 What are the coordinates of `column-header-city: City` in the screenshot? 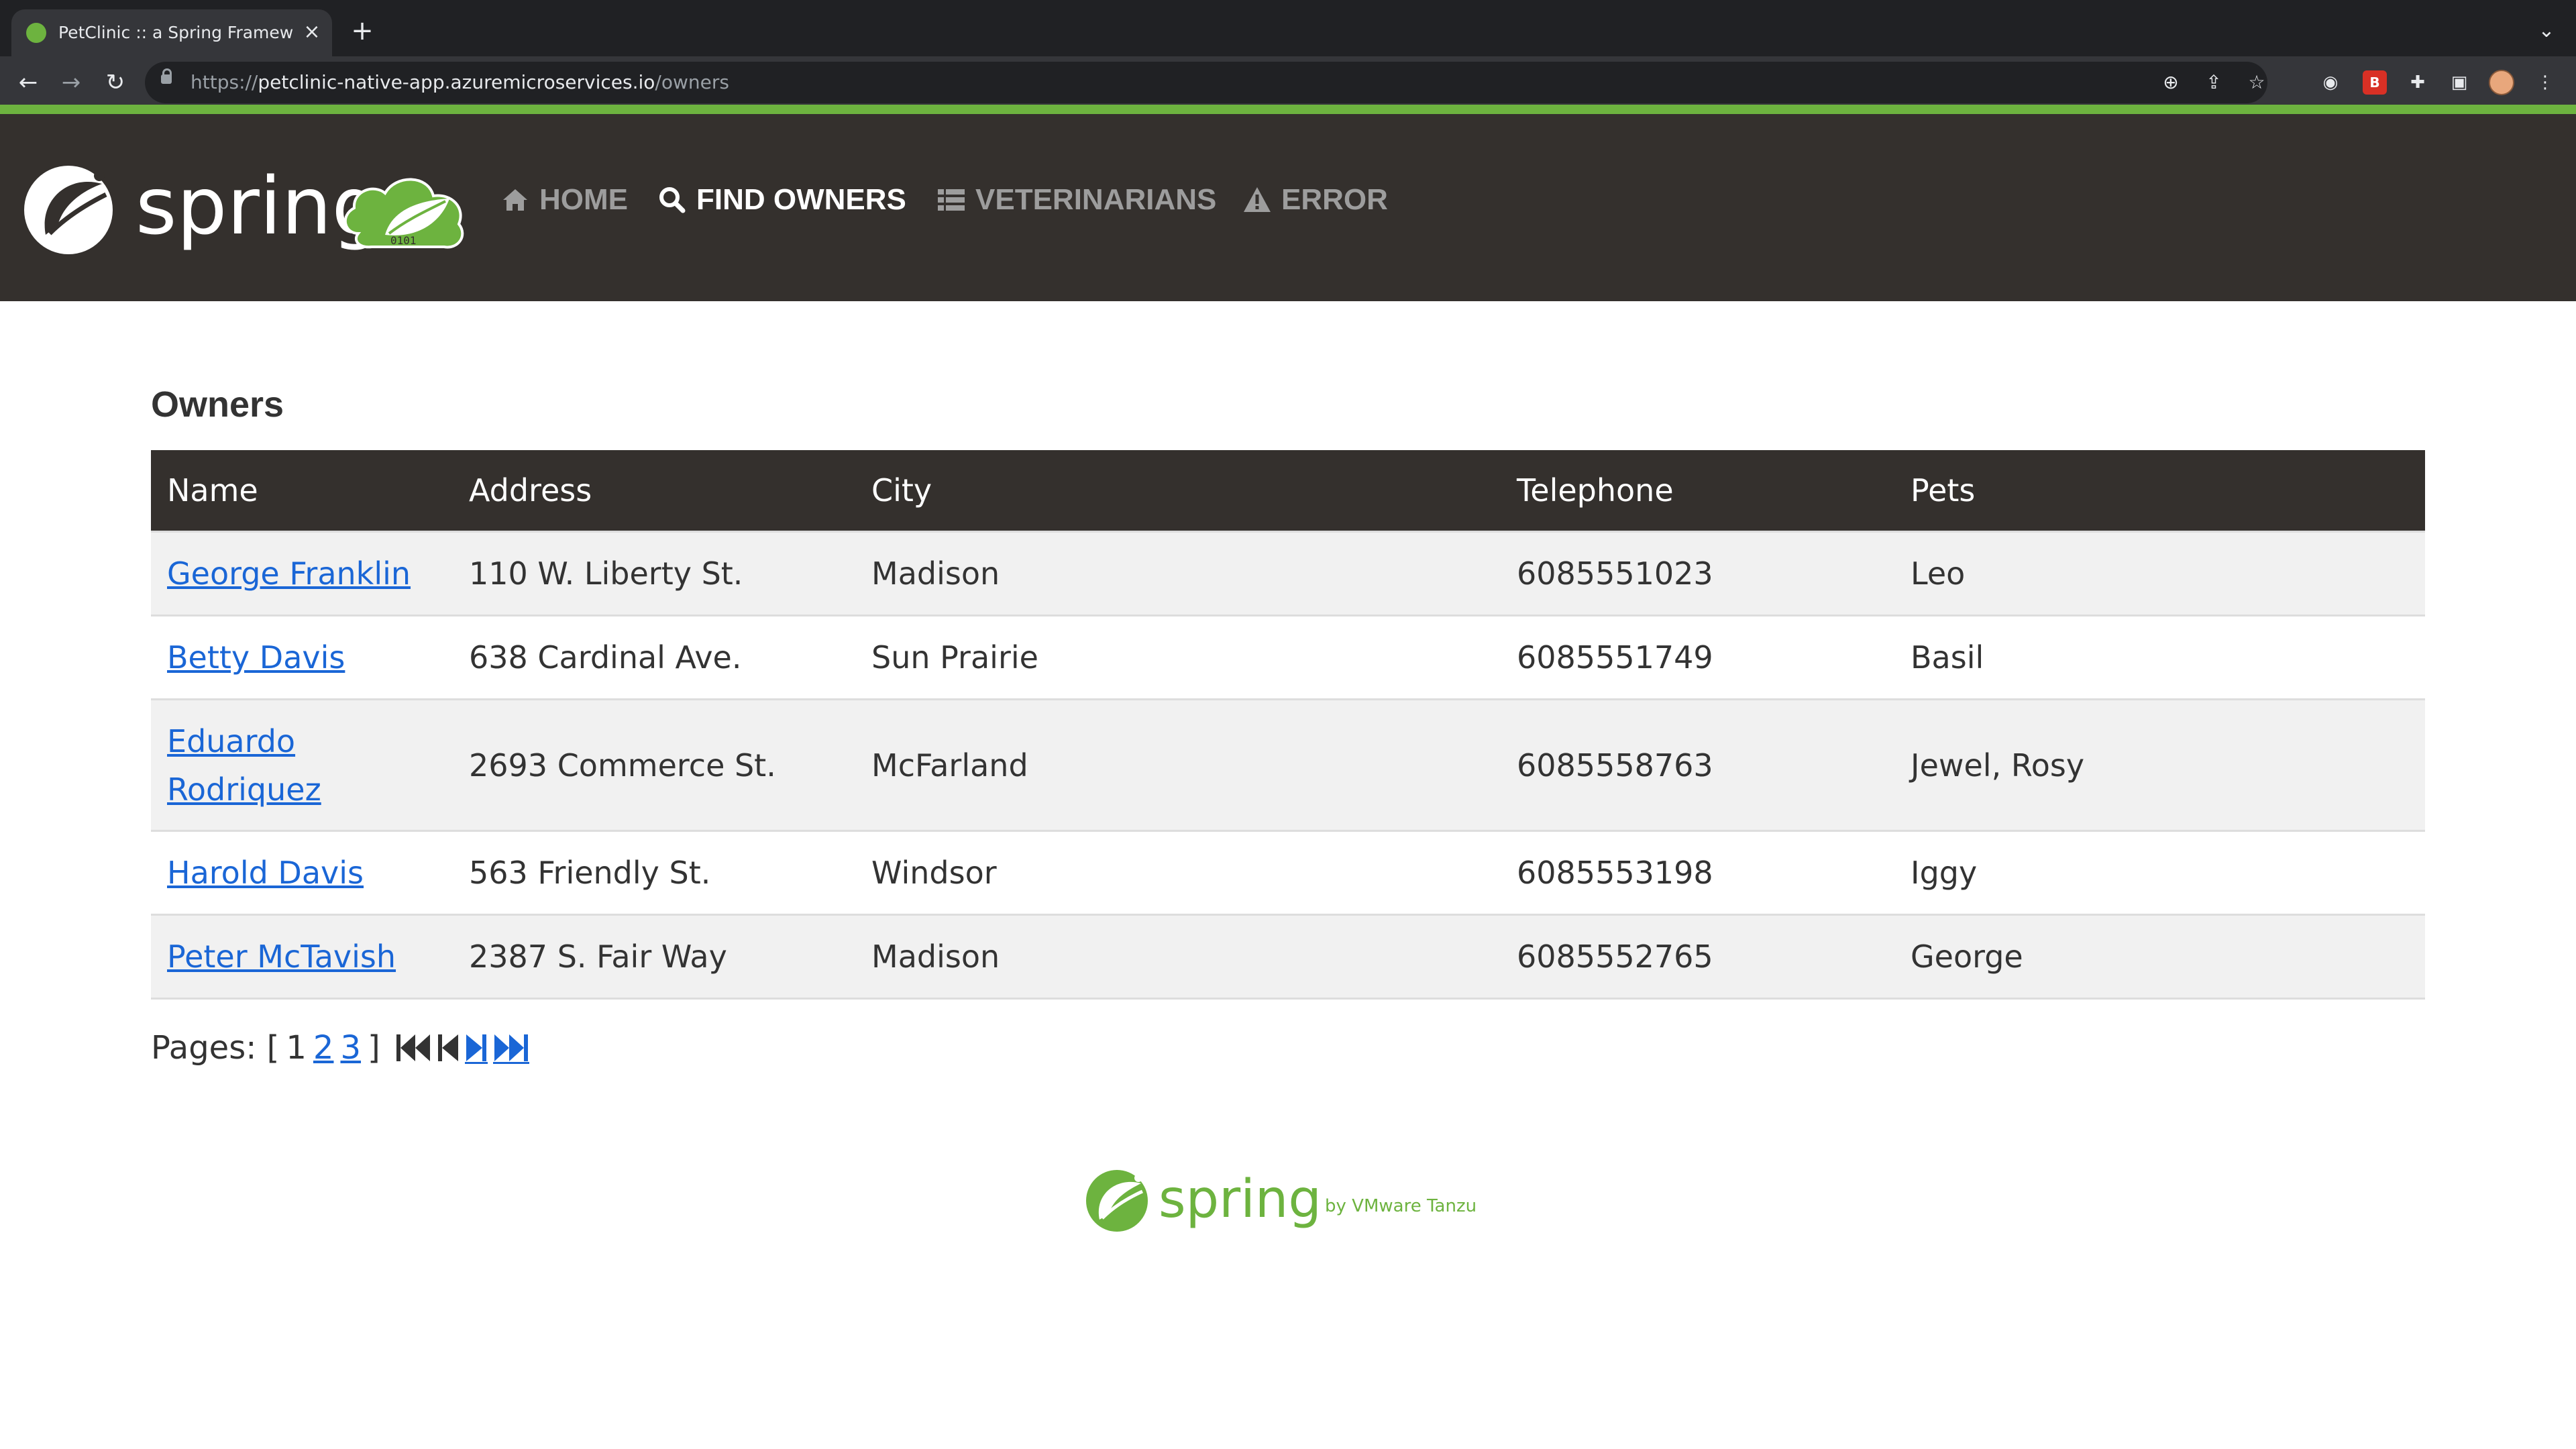 It's located at (1178, 491).